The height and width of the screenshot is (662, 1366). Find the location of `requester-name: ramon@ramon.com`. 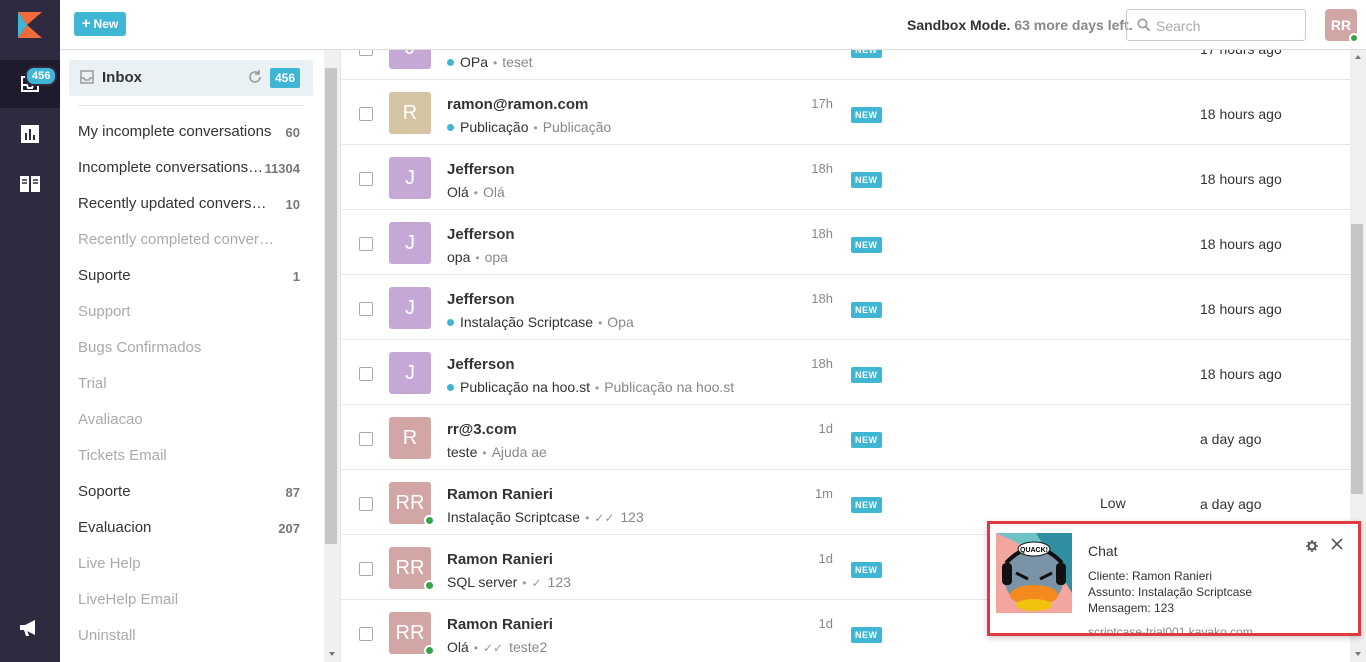

requester-name: ramon@ramon.com is located at coordinates (517, 104).